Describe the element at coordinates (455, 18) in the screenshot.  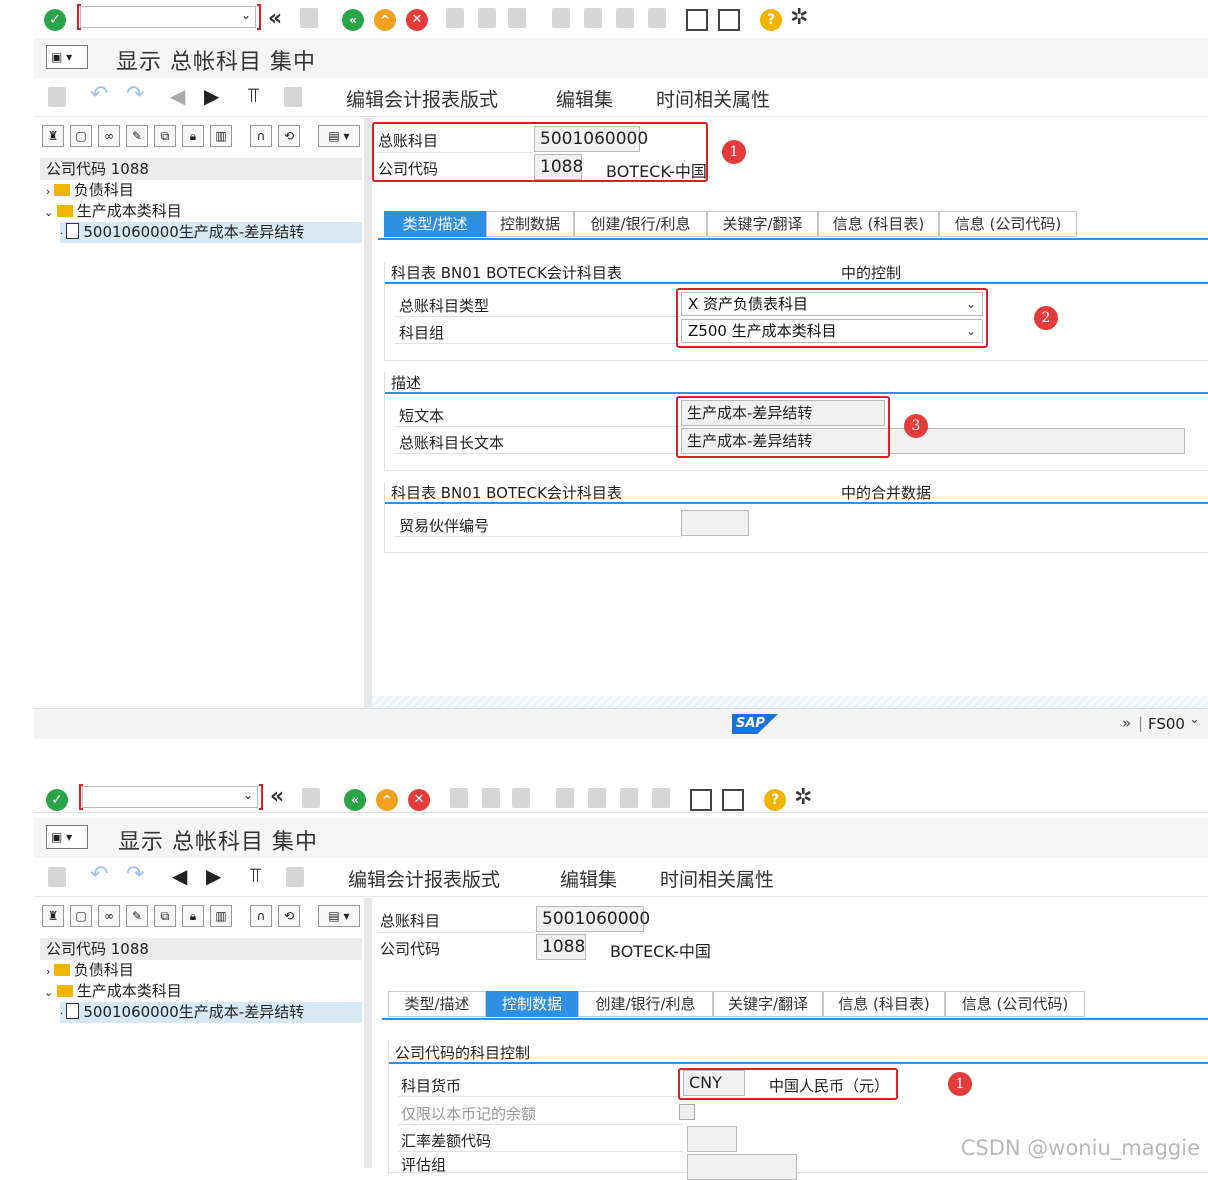
I see `print-icon` at that location.